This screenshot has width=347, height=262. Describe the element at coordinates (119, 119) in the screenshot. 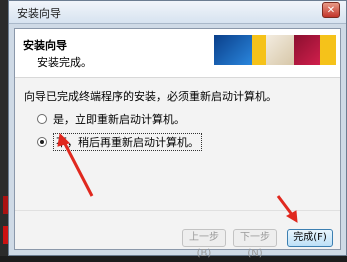

I see `restart-now-label: 是，立即重新启动计算机。` at that location.